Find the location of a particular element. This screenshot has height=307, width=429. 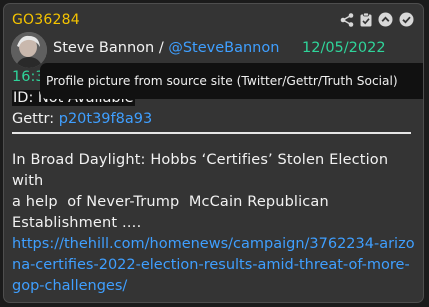

post-date: 12/05/2022 is located at coordinates (344, 48).